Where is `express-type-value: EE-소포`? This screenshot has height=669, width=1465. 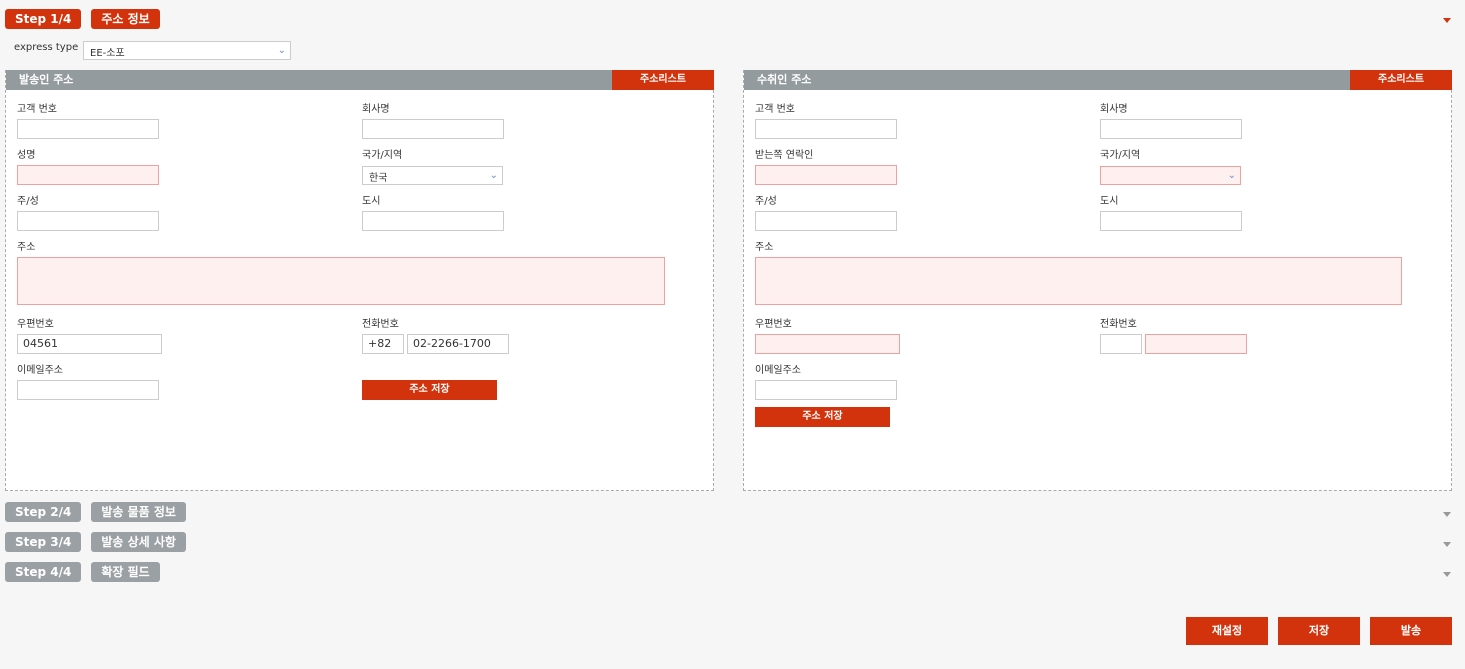
express-type-value: EE-소포 is located at coordinates (107, 53).